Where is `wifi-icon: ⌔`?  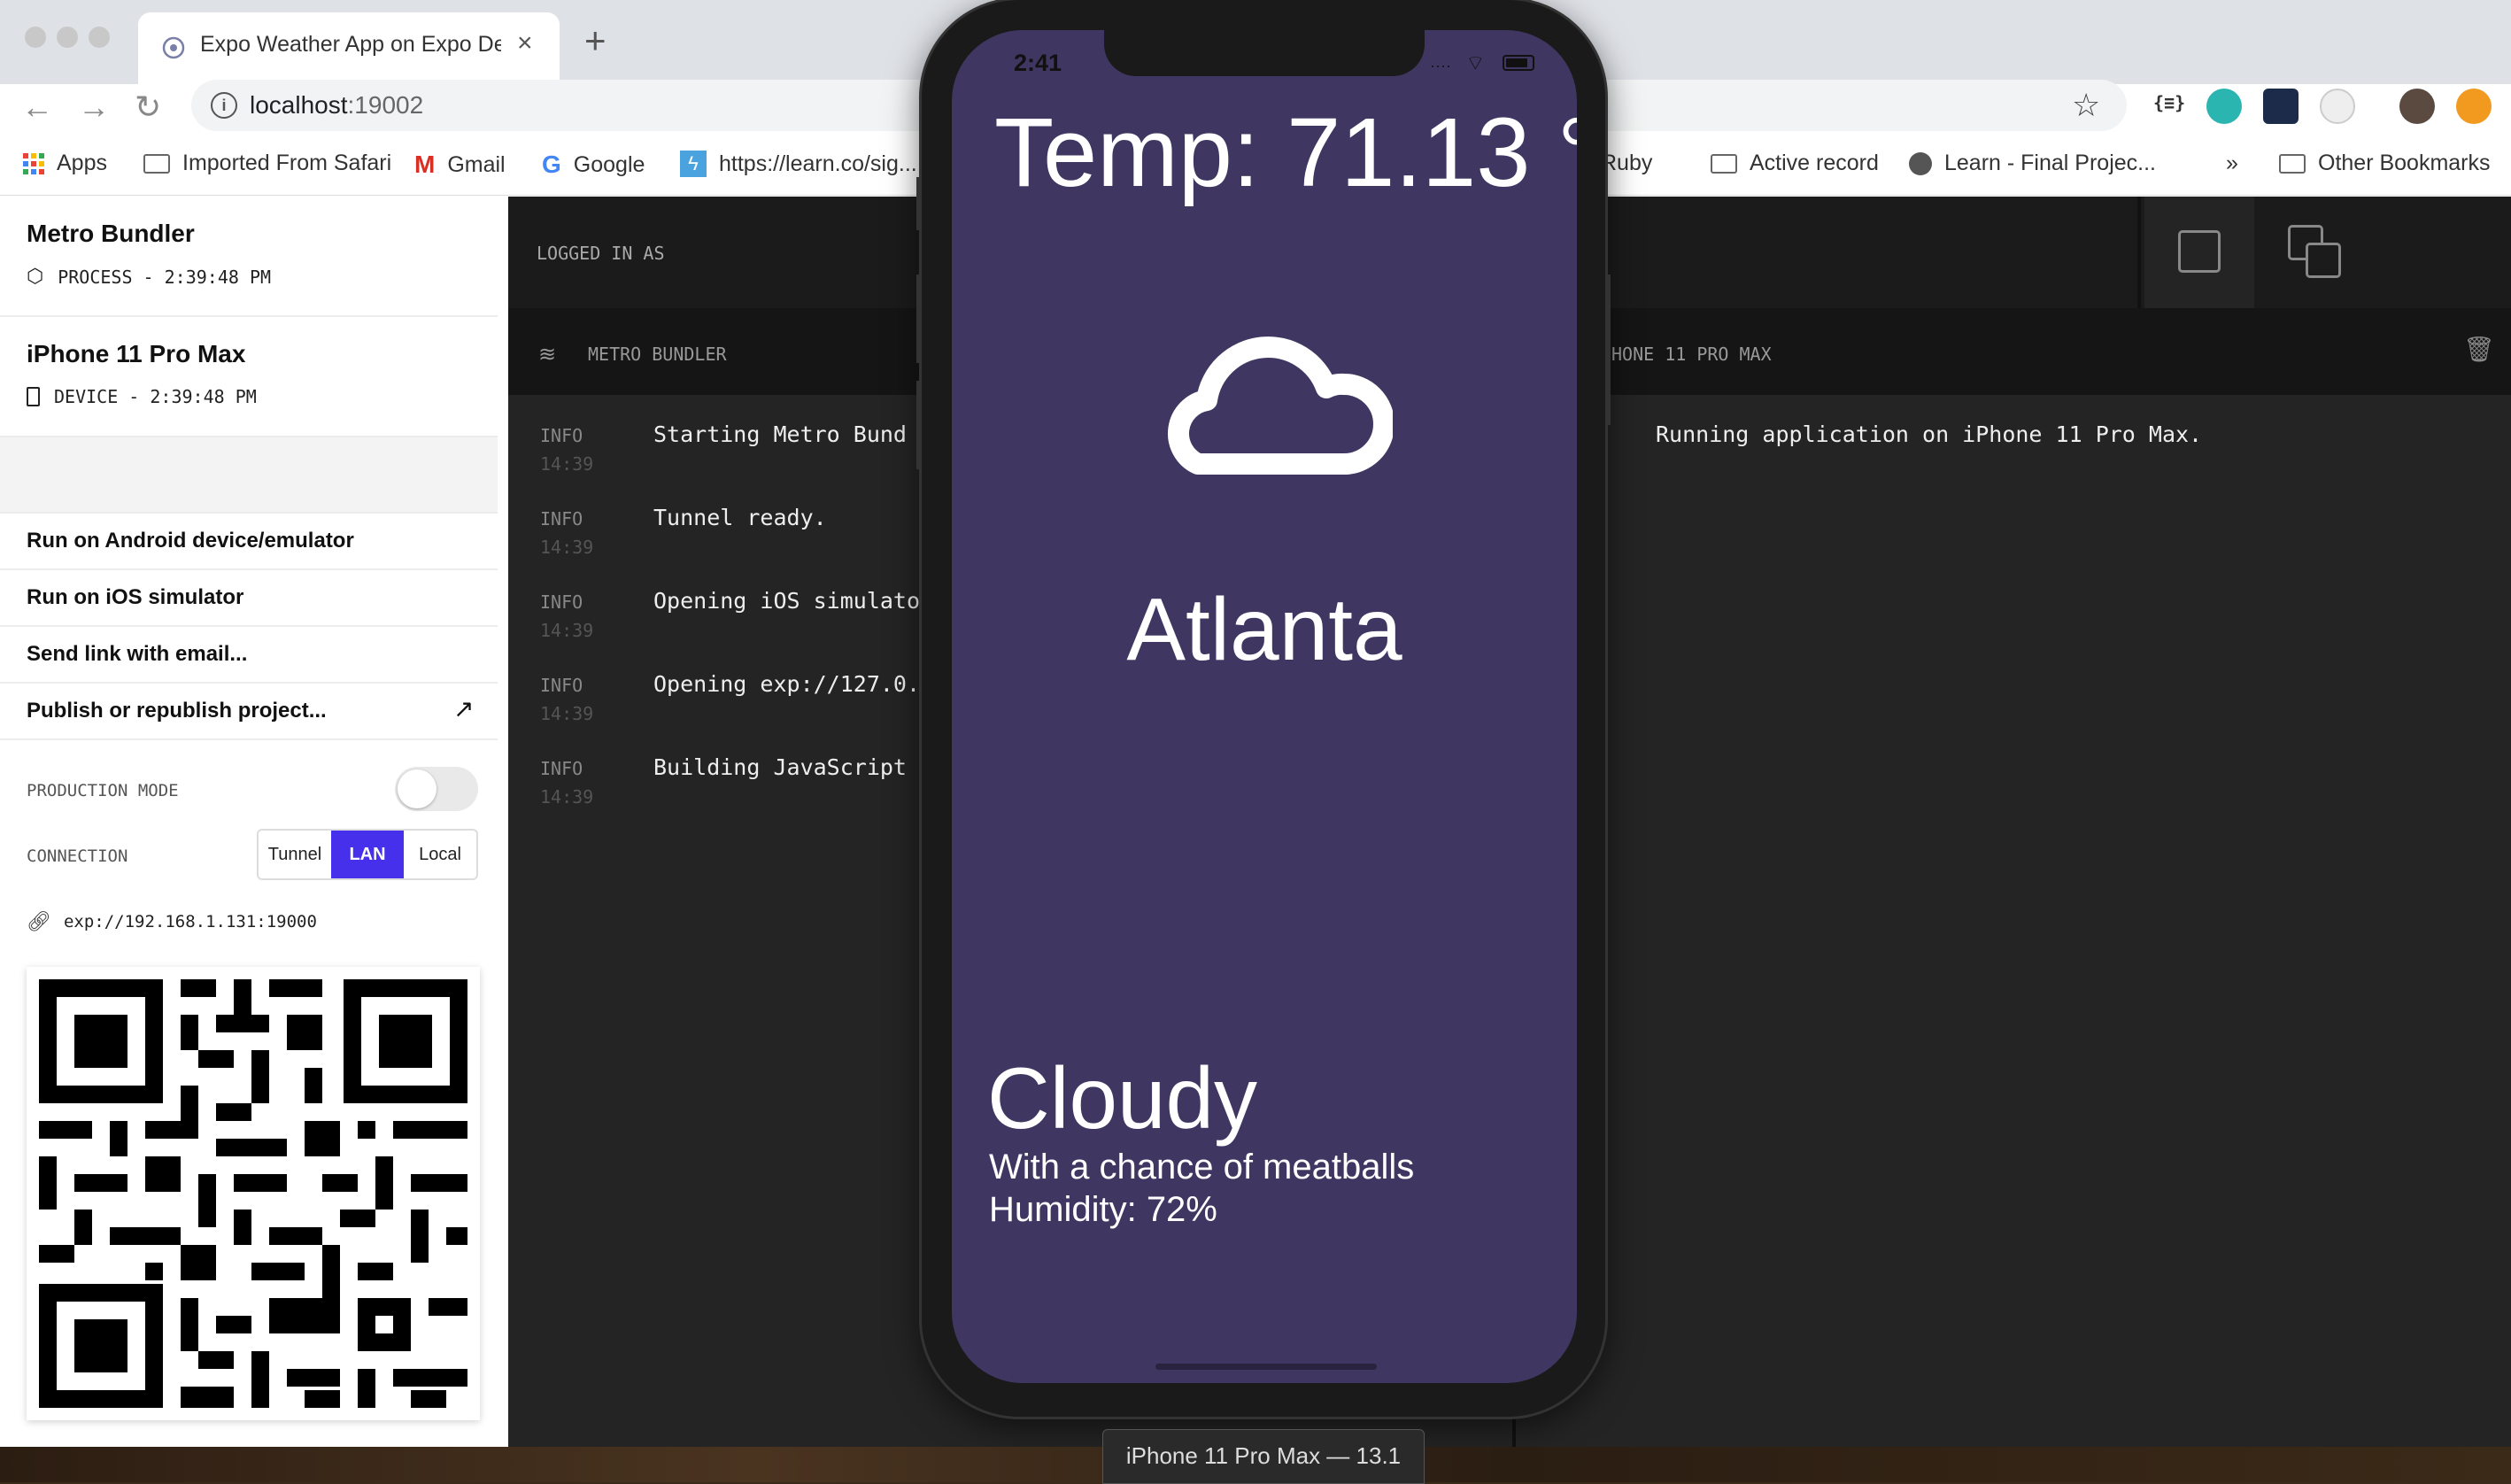 wifi-icon: ⌔ is located at coordinates (1475, 63).